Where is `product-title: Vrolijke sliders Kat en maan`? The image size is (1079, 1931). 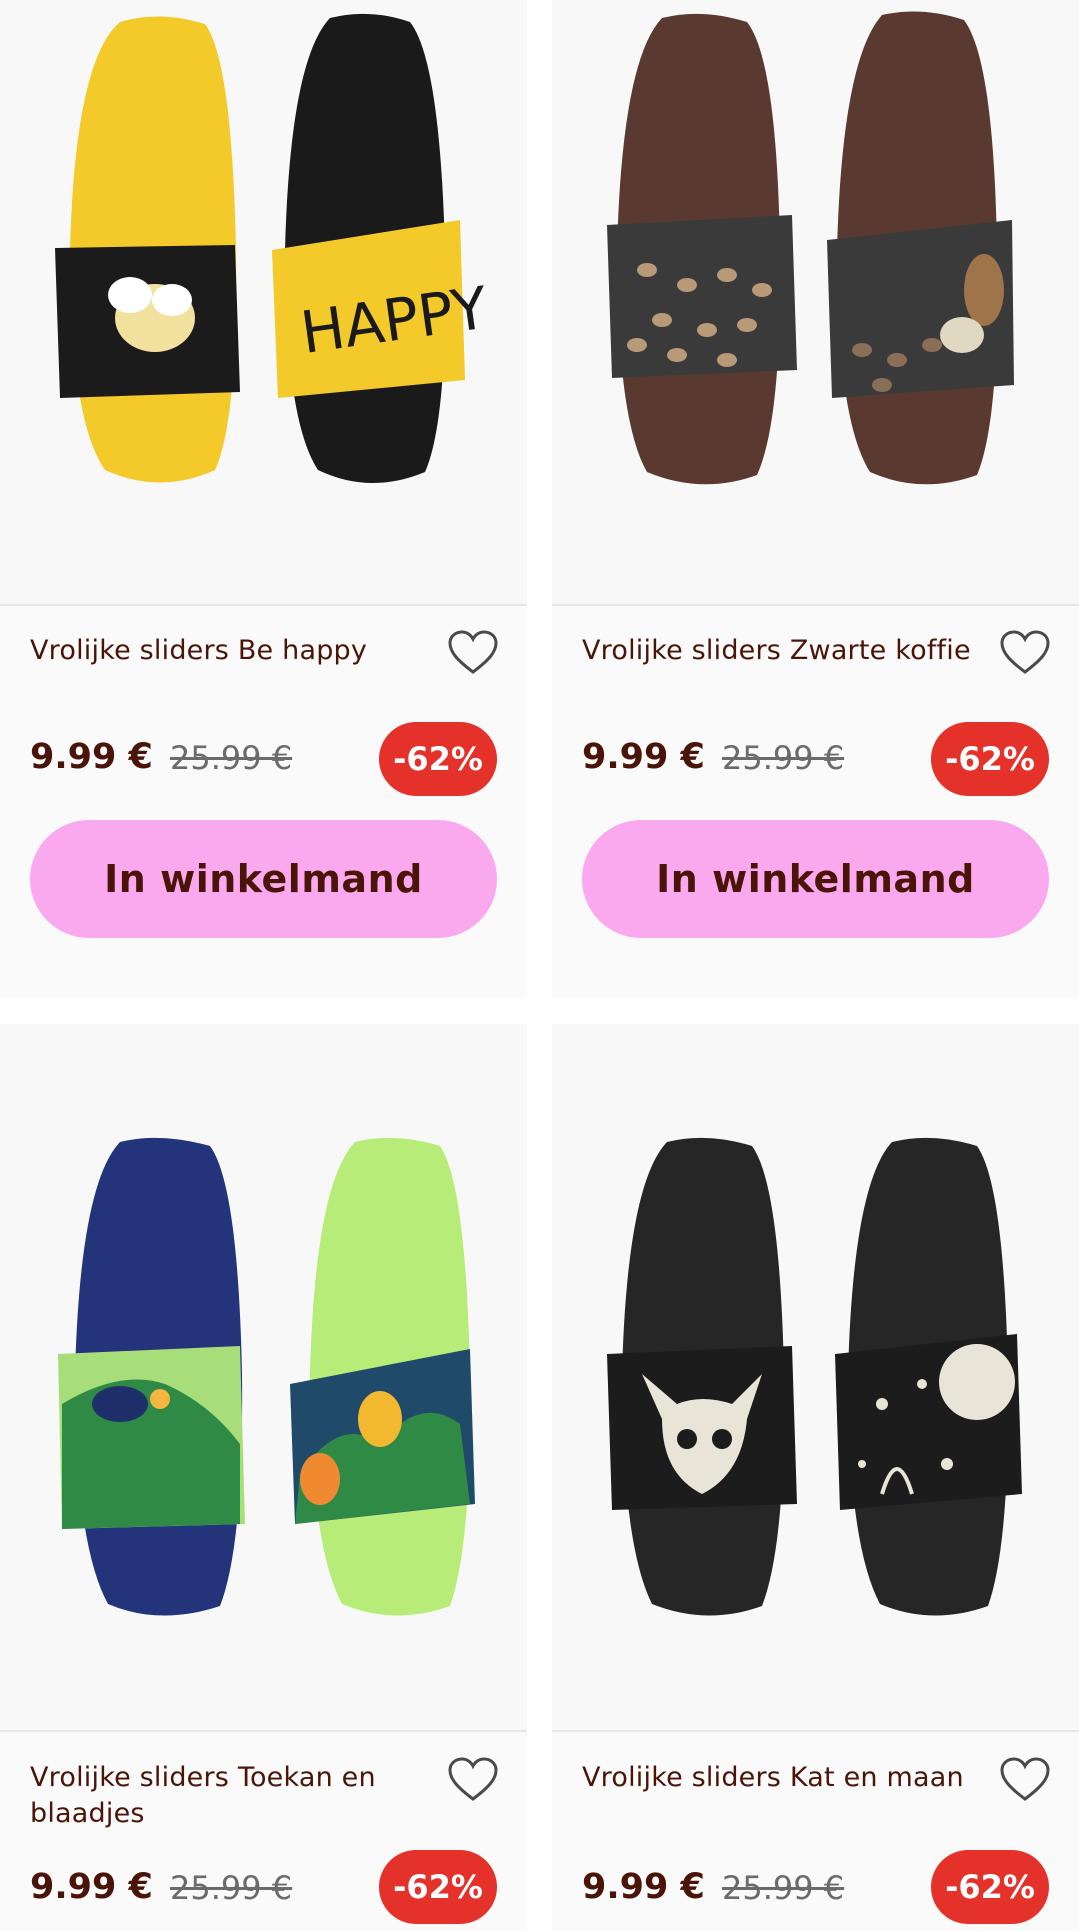 product-title: Vrolijke sliders Kat en maan is located at coordinates (782, 1778).